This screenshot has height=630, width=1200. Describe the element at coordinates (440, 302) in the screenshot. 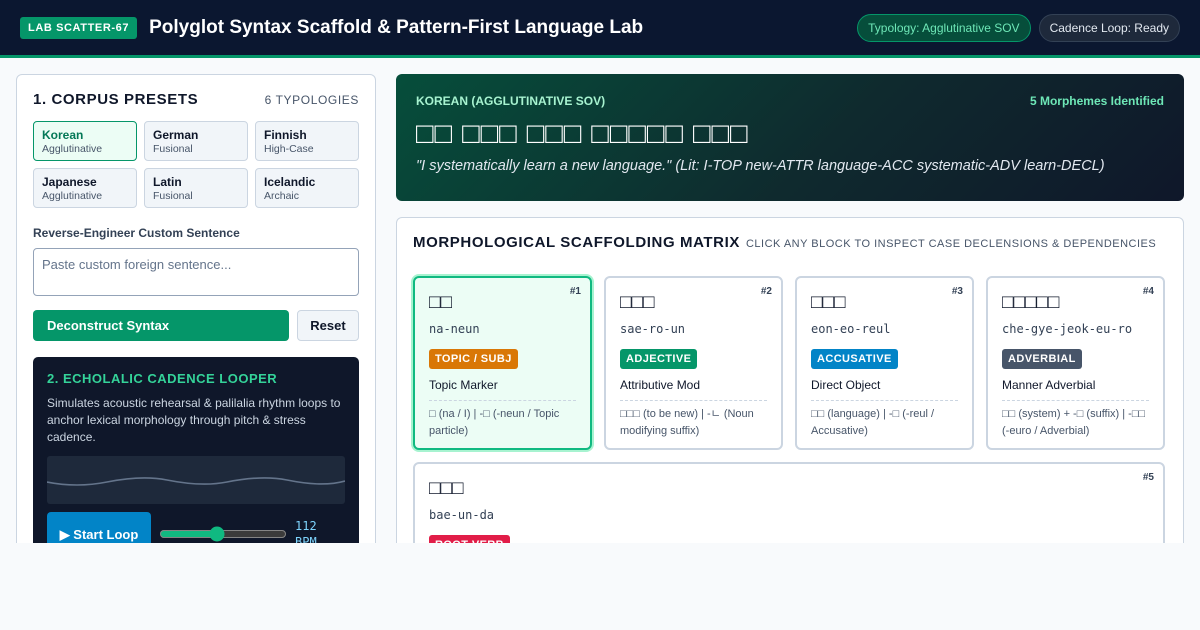

I see `block-script: □□` at that location.